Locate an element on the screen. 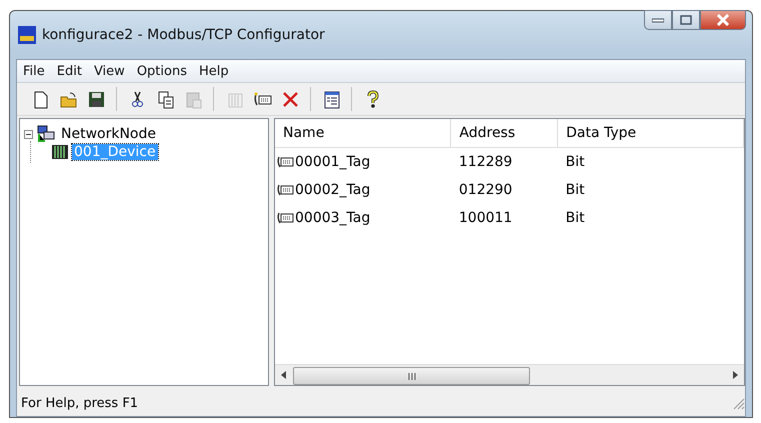 This screenshot has width=761, height=423. status-text: For Help, press F1 is located at coordinates (79, 403).